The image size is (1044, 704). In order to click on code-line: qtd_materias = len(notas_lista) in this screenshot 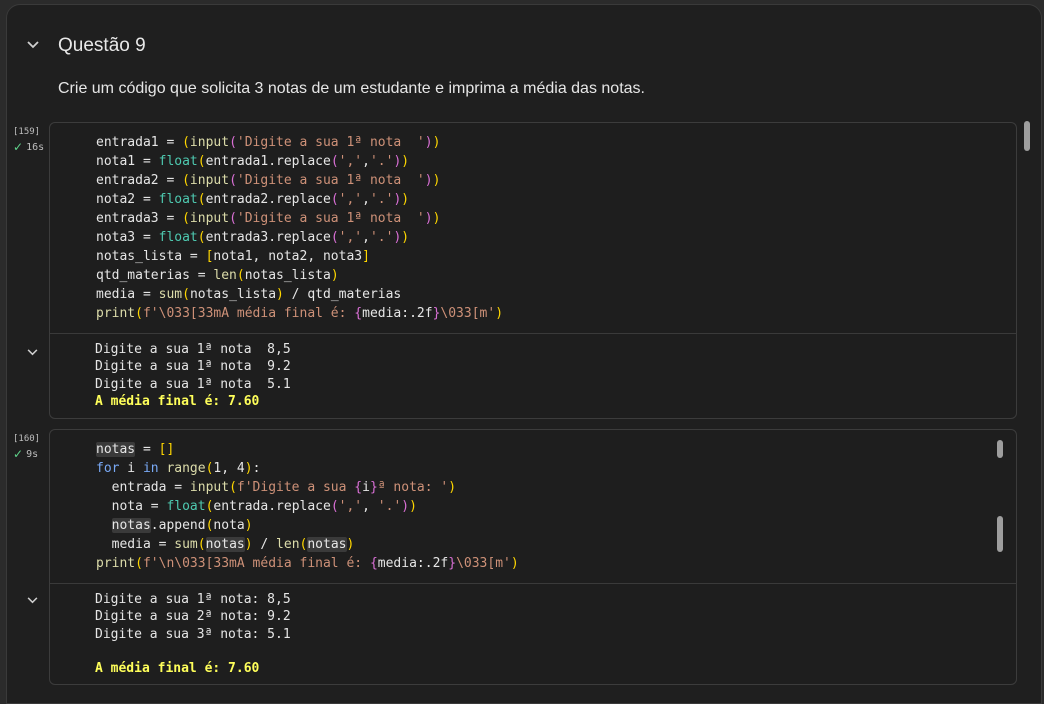, I will do `click(217, 275)`.